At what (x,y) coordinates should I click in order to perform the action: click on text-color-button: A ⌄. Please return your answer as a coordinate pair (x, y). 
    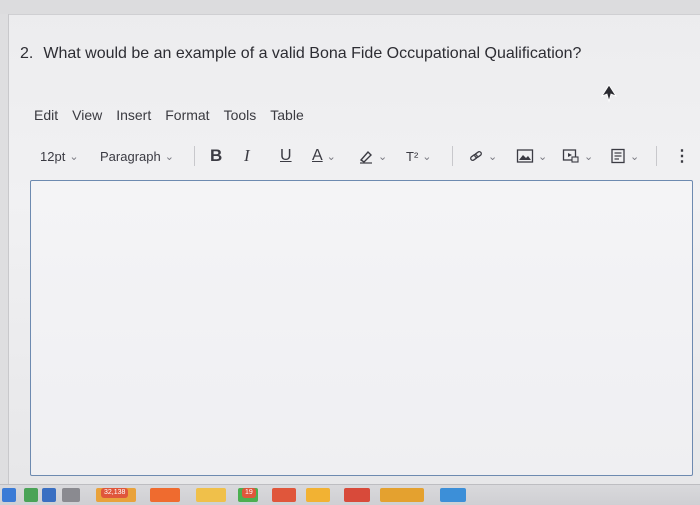
    Looking at the image, I should click on (324, 156).